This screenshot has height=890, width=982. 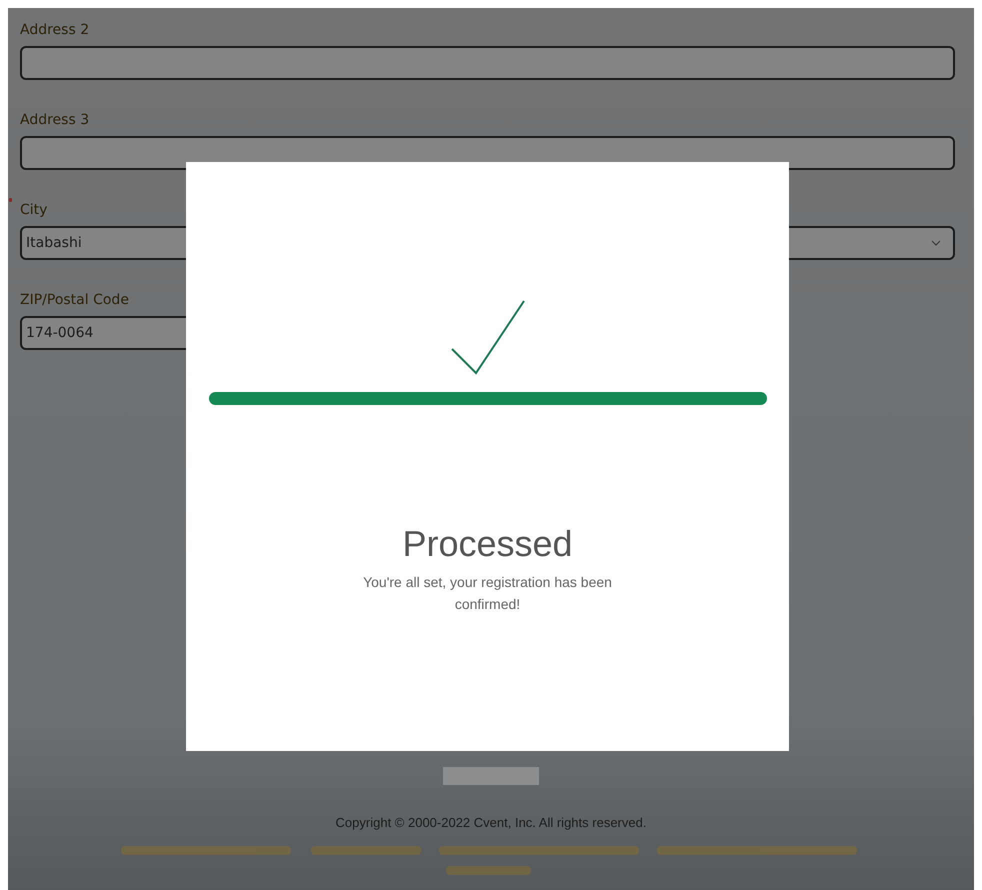 I want to click on field-label: ZIP/Postal Code, so click(x=74, y=300).